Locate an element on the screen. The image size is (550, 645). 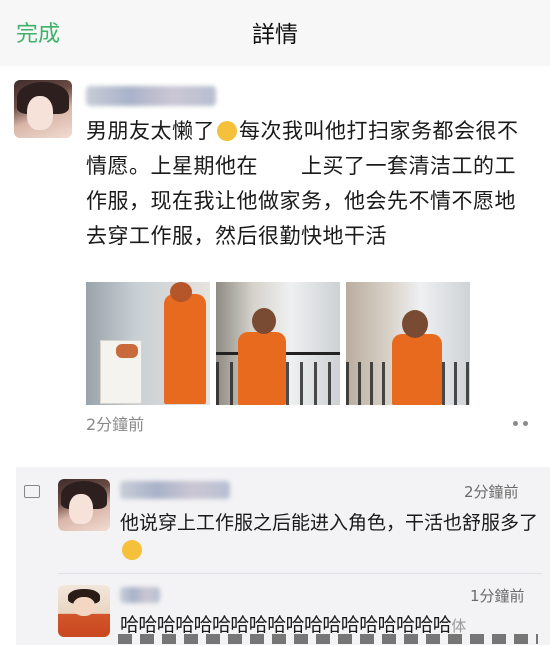
commenter-name-1-blurred is located at coordinates (175, 490).